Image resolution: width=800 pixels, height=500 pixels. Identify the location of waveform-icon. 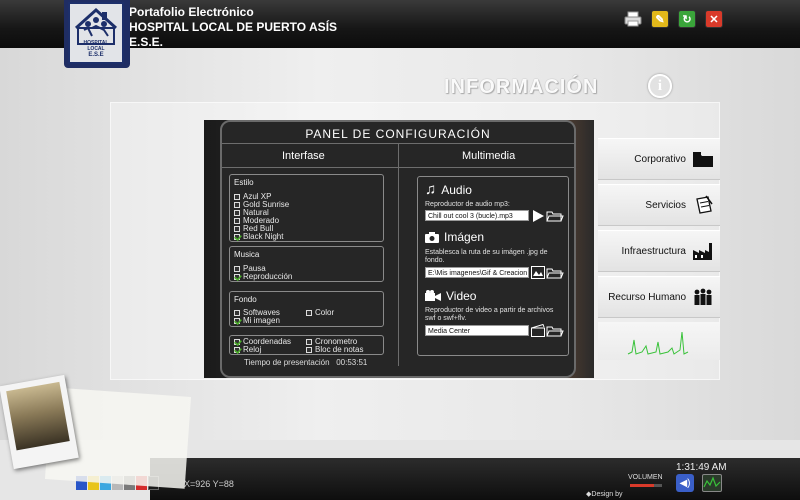
(712, 482).